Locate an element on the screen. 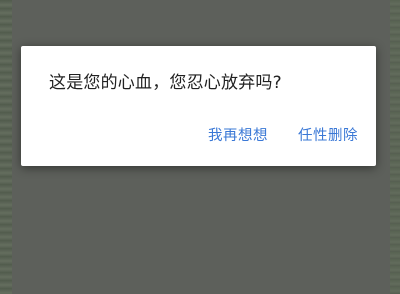 The width and height of the screenshot is (400, 294). reconsider-button: 我再想想 is located at coordinates (238, 134).